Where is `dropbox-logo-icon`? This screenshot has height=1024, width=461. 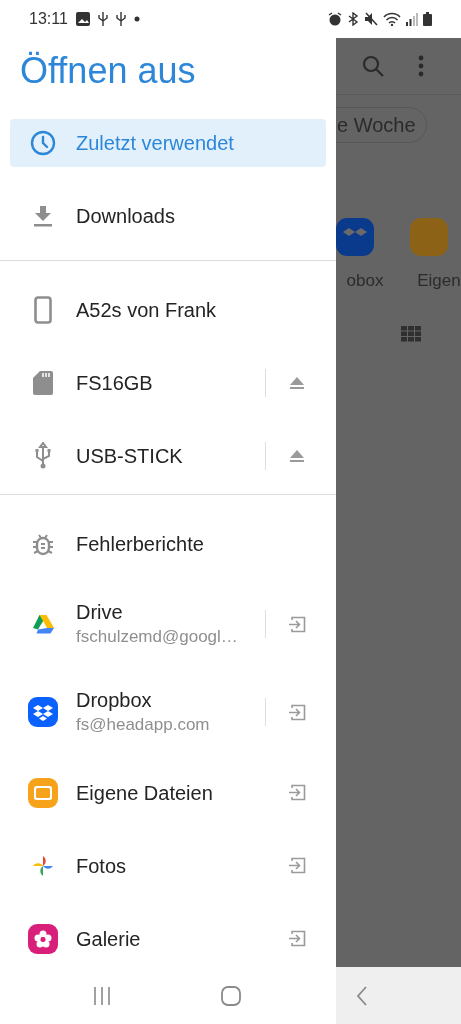
dropbox-logo-icon is located at coordinates (43, 712).